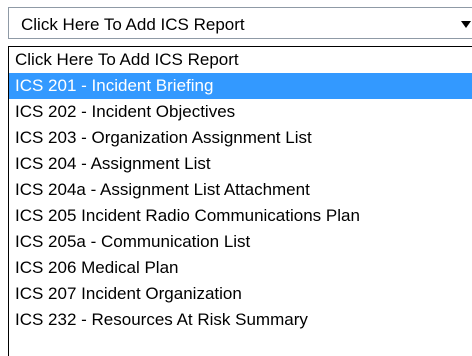  I want to click on option-ics-206: ICS 206 Medical Plan, so click(240, 268).